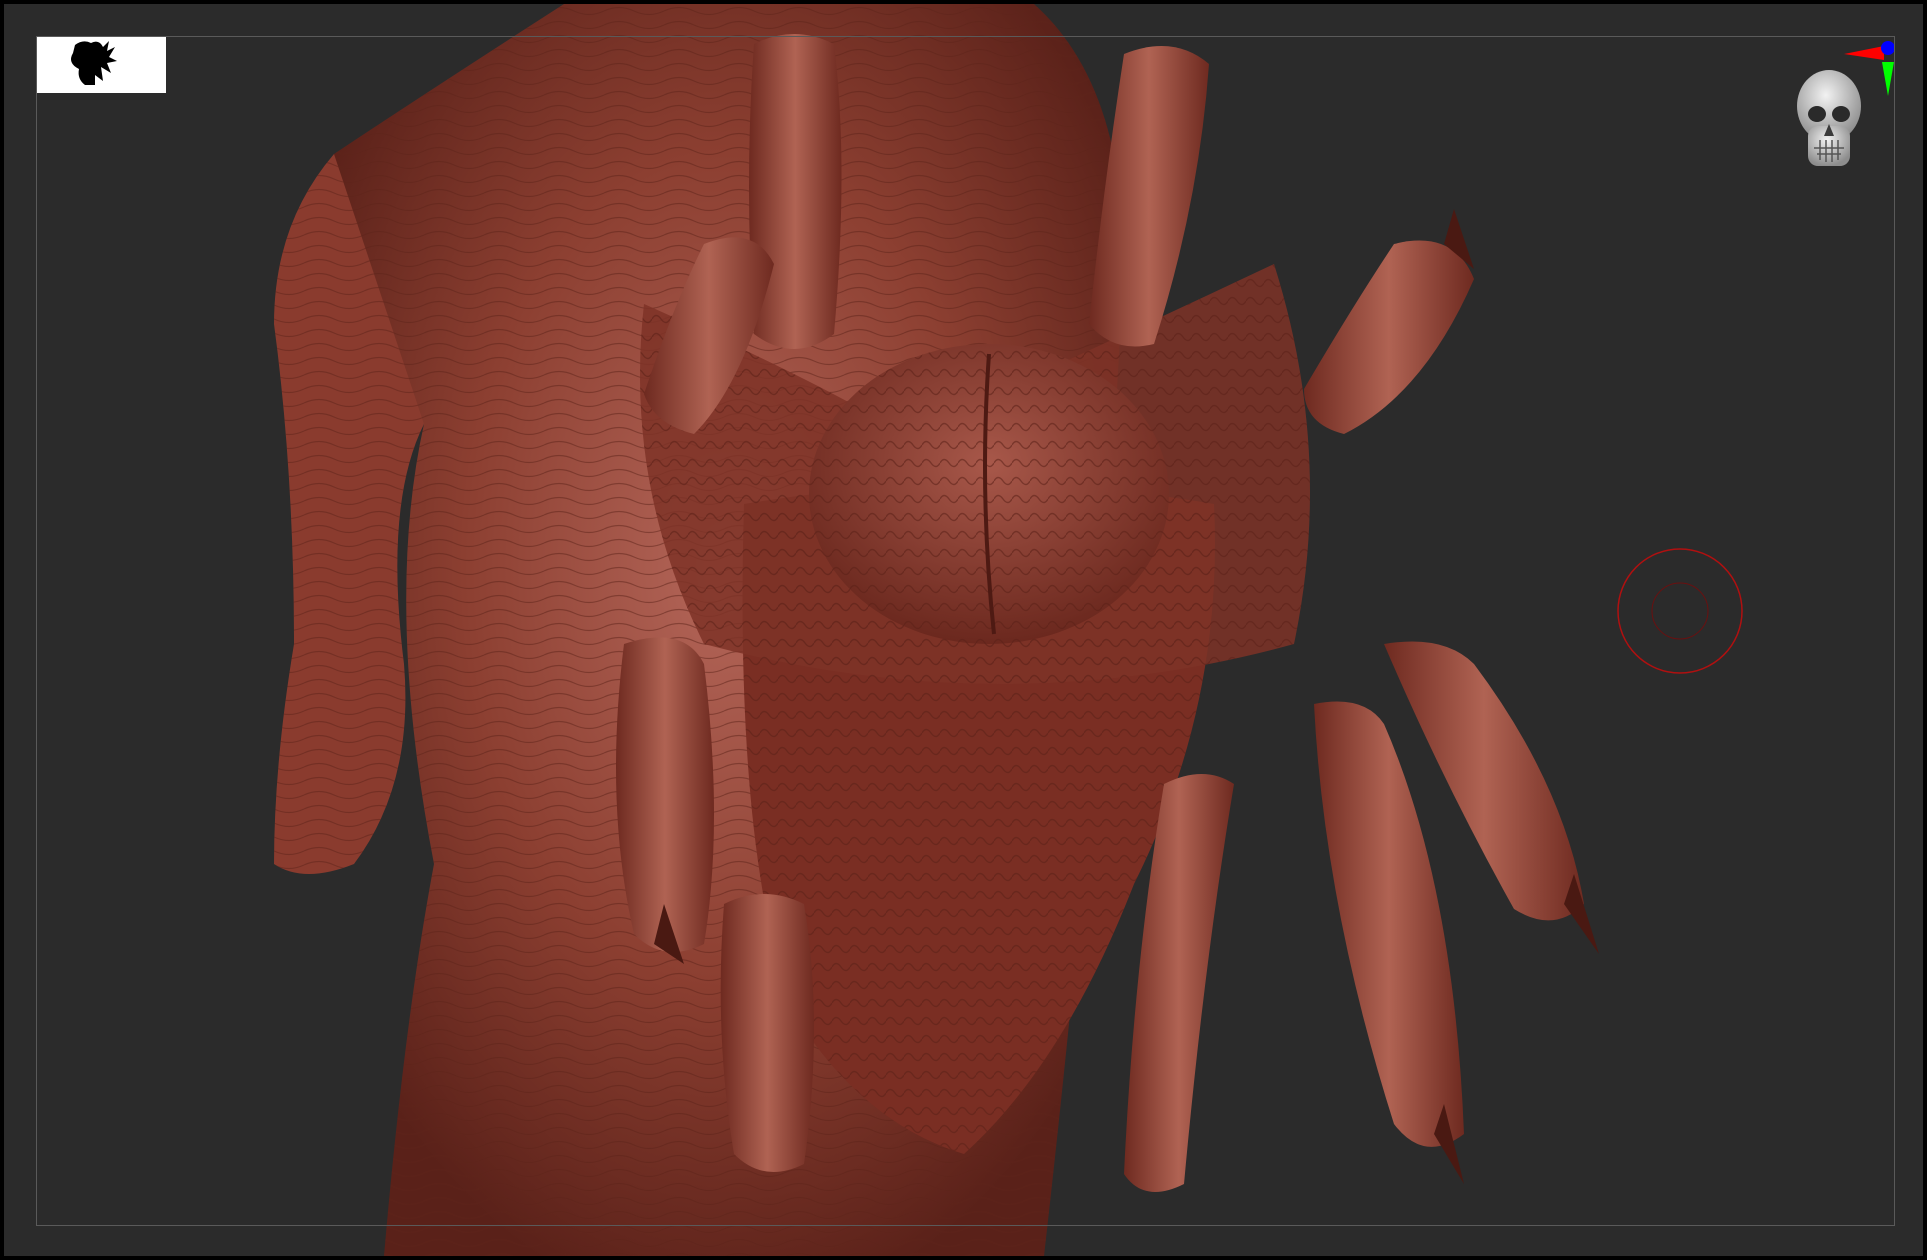  I want to click on silhouette-thumbnail, so click(101, 65).